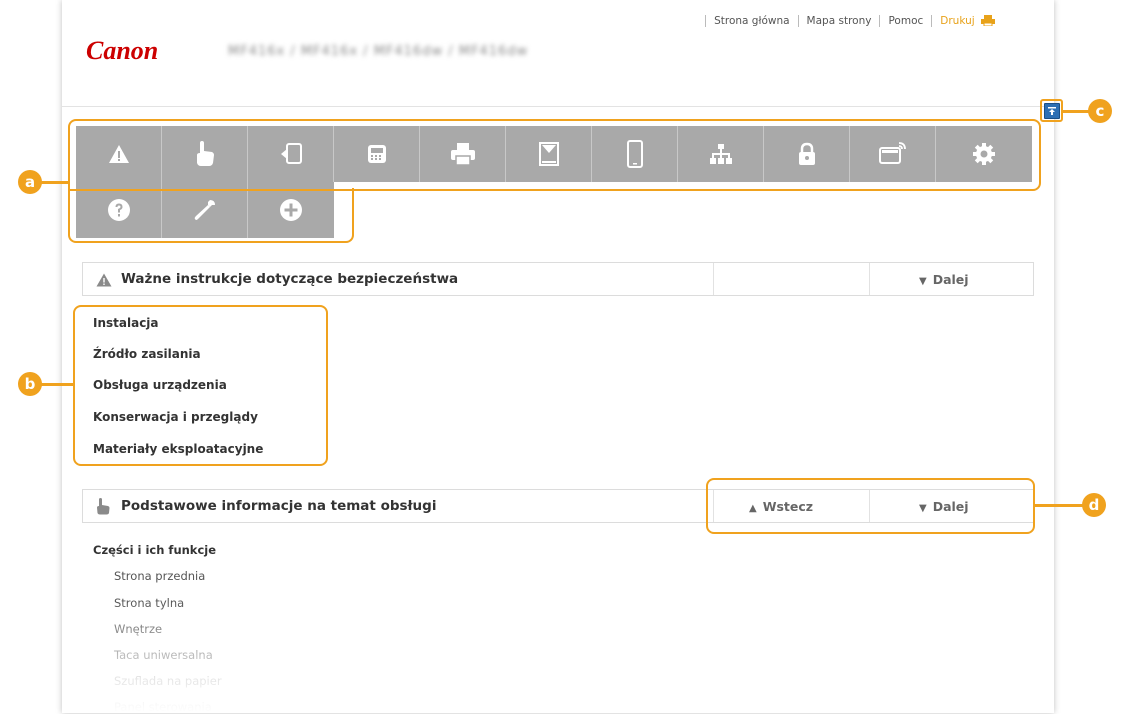 The height and width of the screenshot is (714, 1124). What do you see at coordinates (30, 182) in the screenshot?
I see `callout-a: a` at bounding box center [30, 182].